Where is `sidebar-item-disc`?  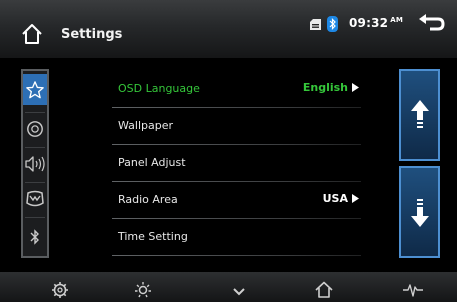 sidebar-item-disc is located at coordinates (35, 128).